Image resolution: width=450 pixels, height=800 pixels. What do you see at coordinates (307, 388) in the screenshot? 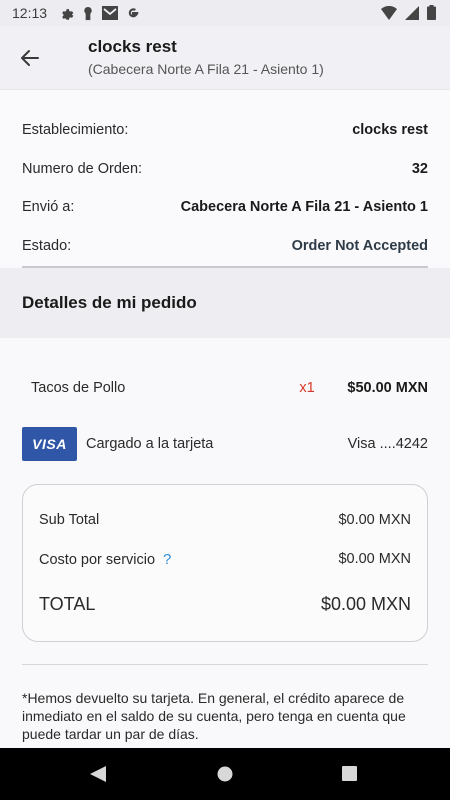
I see `item-qty: x1` at bounding box center [307, 388].